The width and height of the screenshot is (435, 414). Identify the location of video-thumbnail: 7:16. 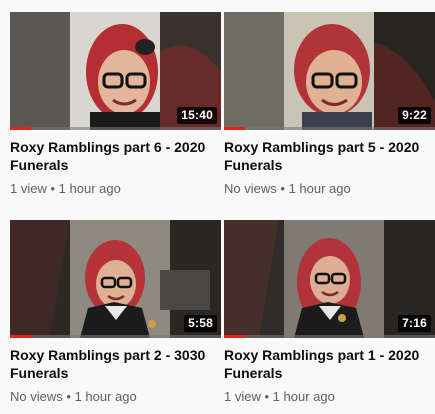
(329, 279).